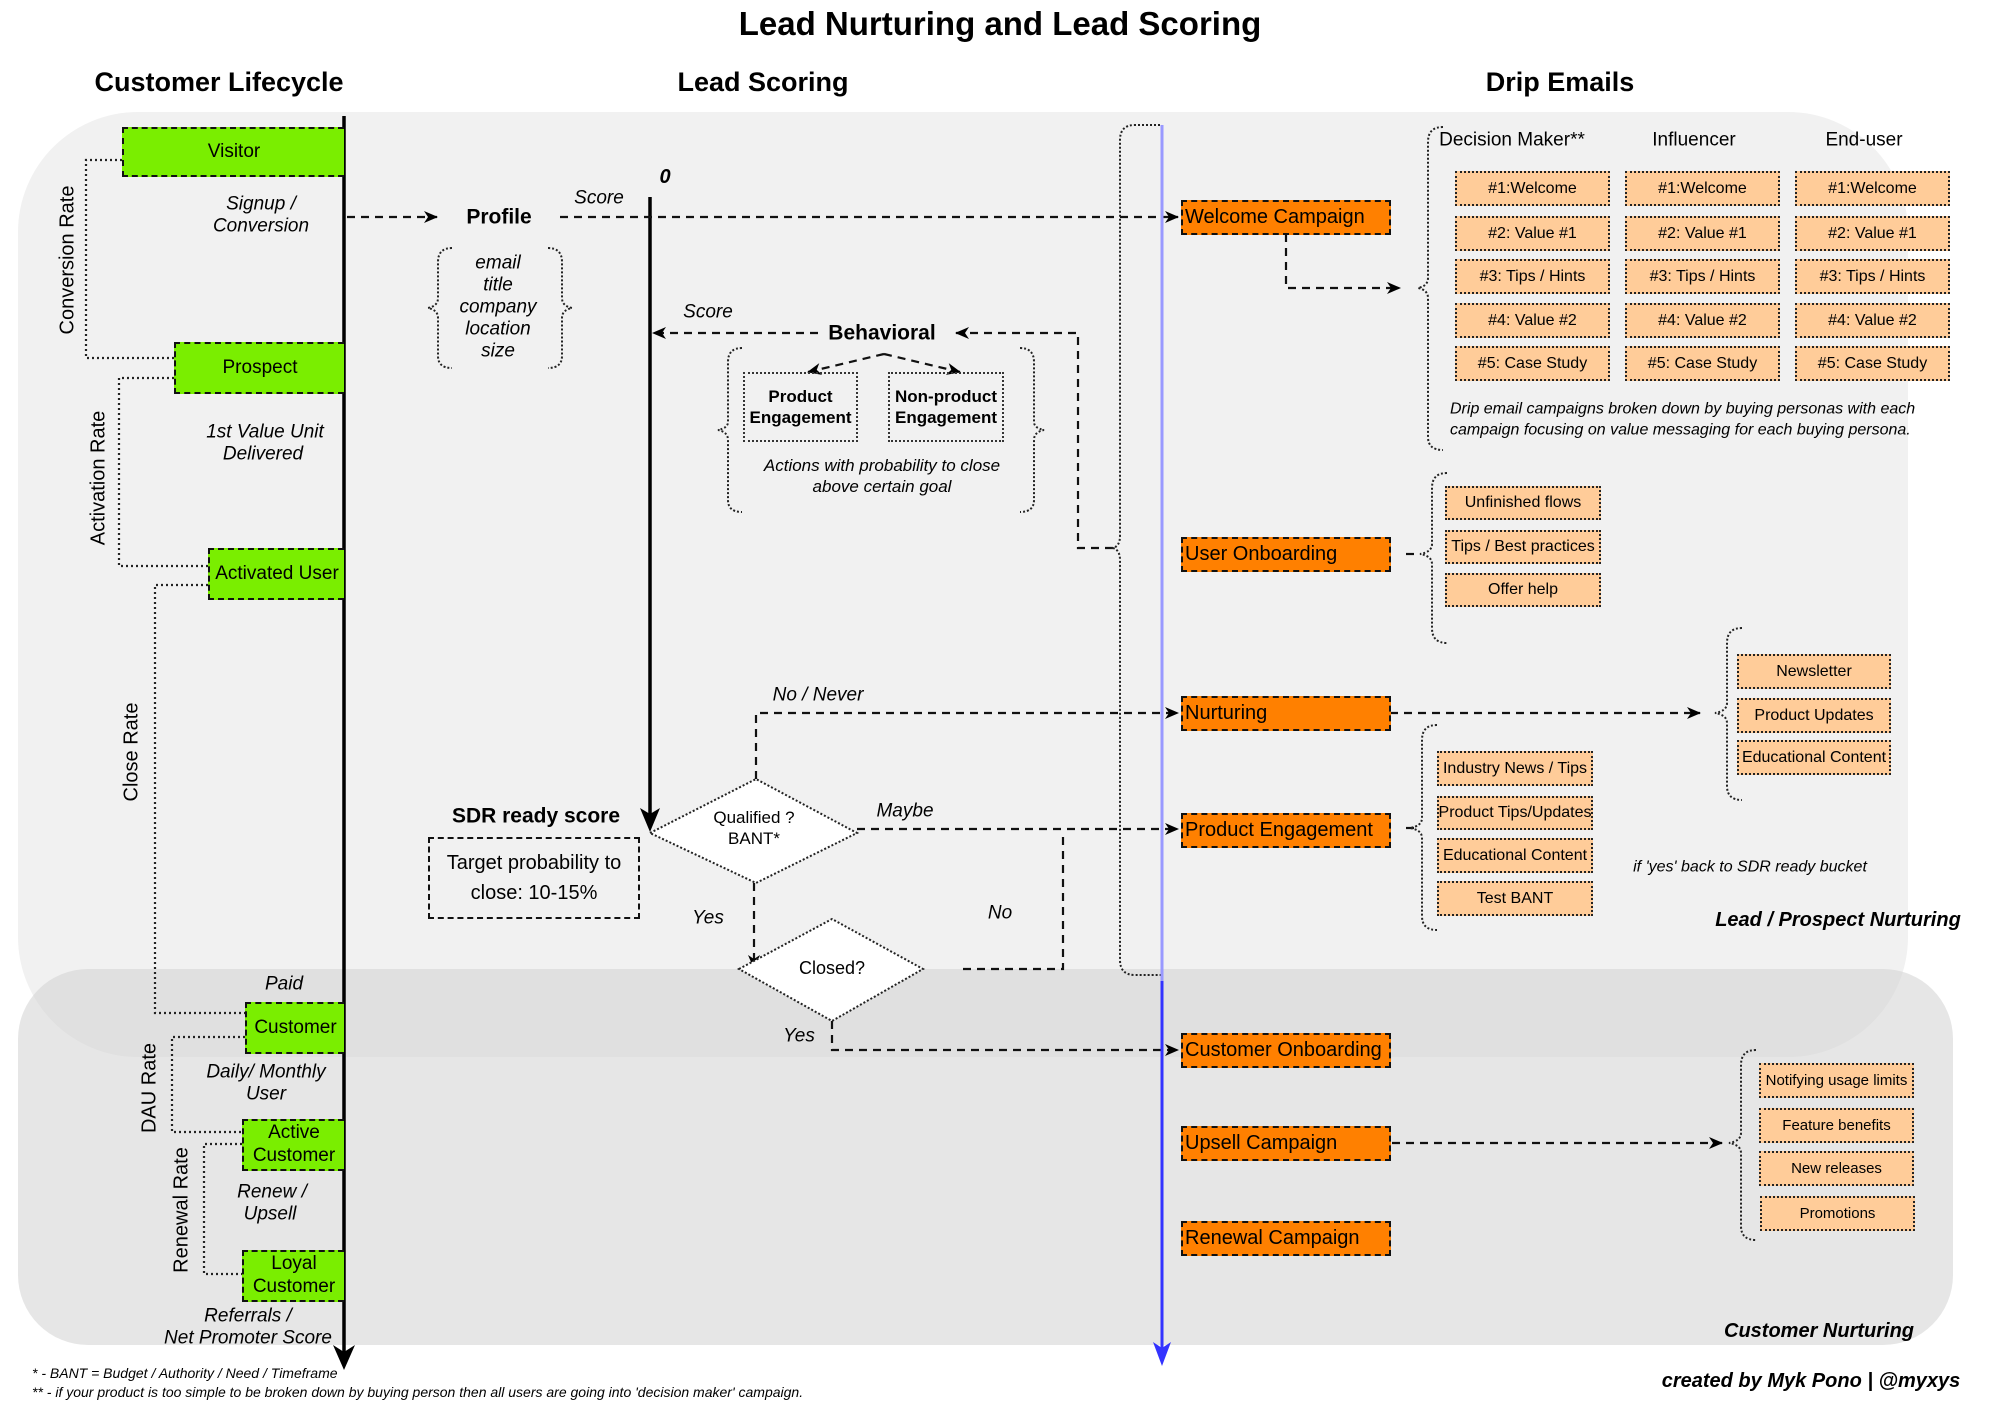 This screenshot has height=1411, width=2000. Describe the element at coordinates (730, 430) in the screenshot. I see `behavioral-brace-left` at that location.